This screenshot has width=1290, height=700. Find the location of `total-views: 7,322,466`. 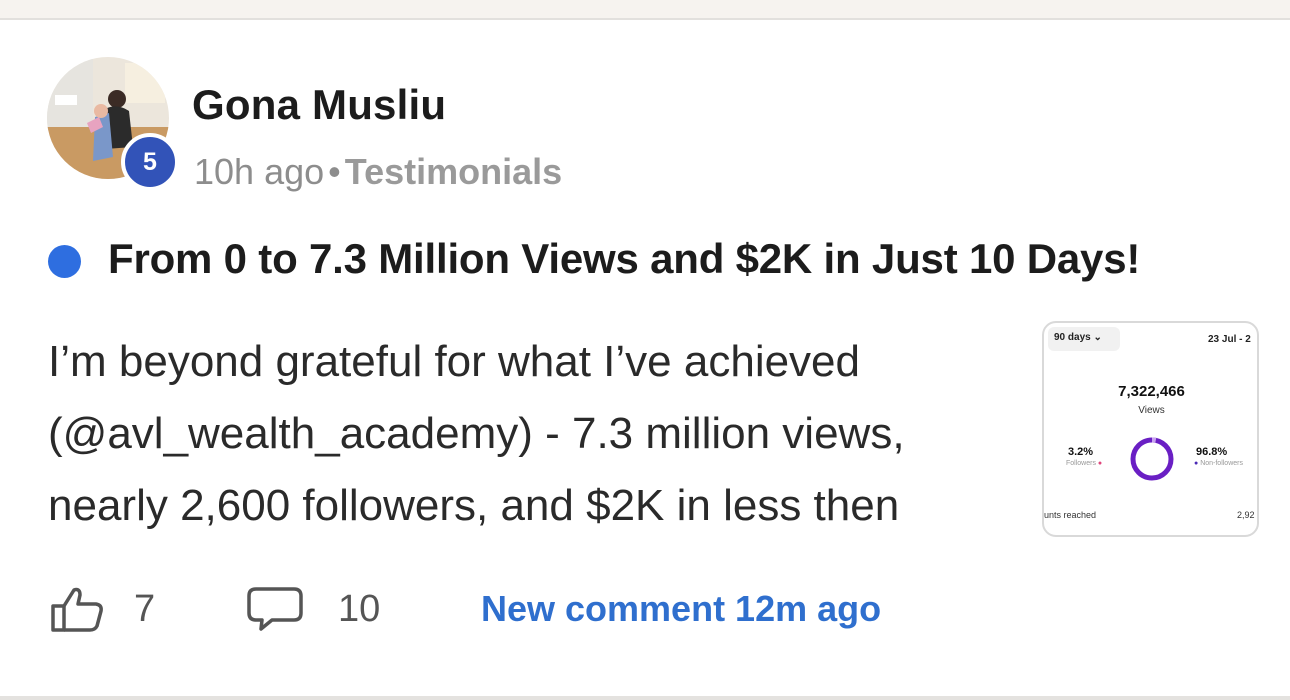

total-views: 7,322,466 is located at coordinates (1151, 391).